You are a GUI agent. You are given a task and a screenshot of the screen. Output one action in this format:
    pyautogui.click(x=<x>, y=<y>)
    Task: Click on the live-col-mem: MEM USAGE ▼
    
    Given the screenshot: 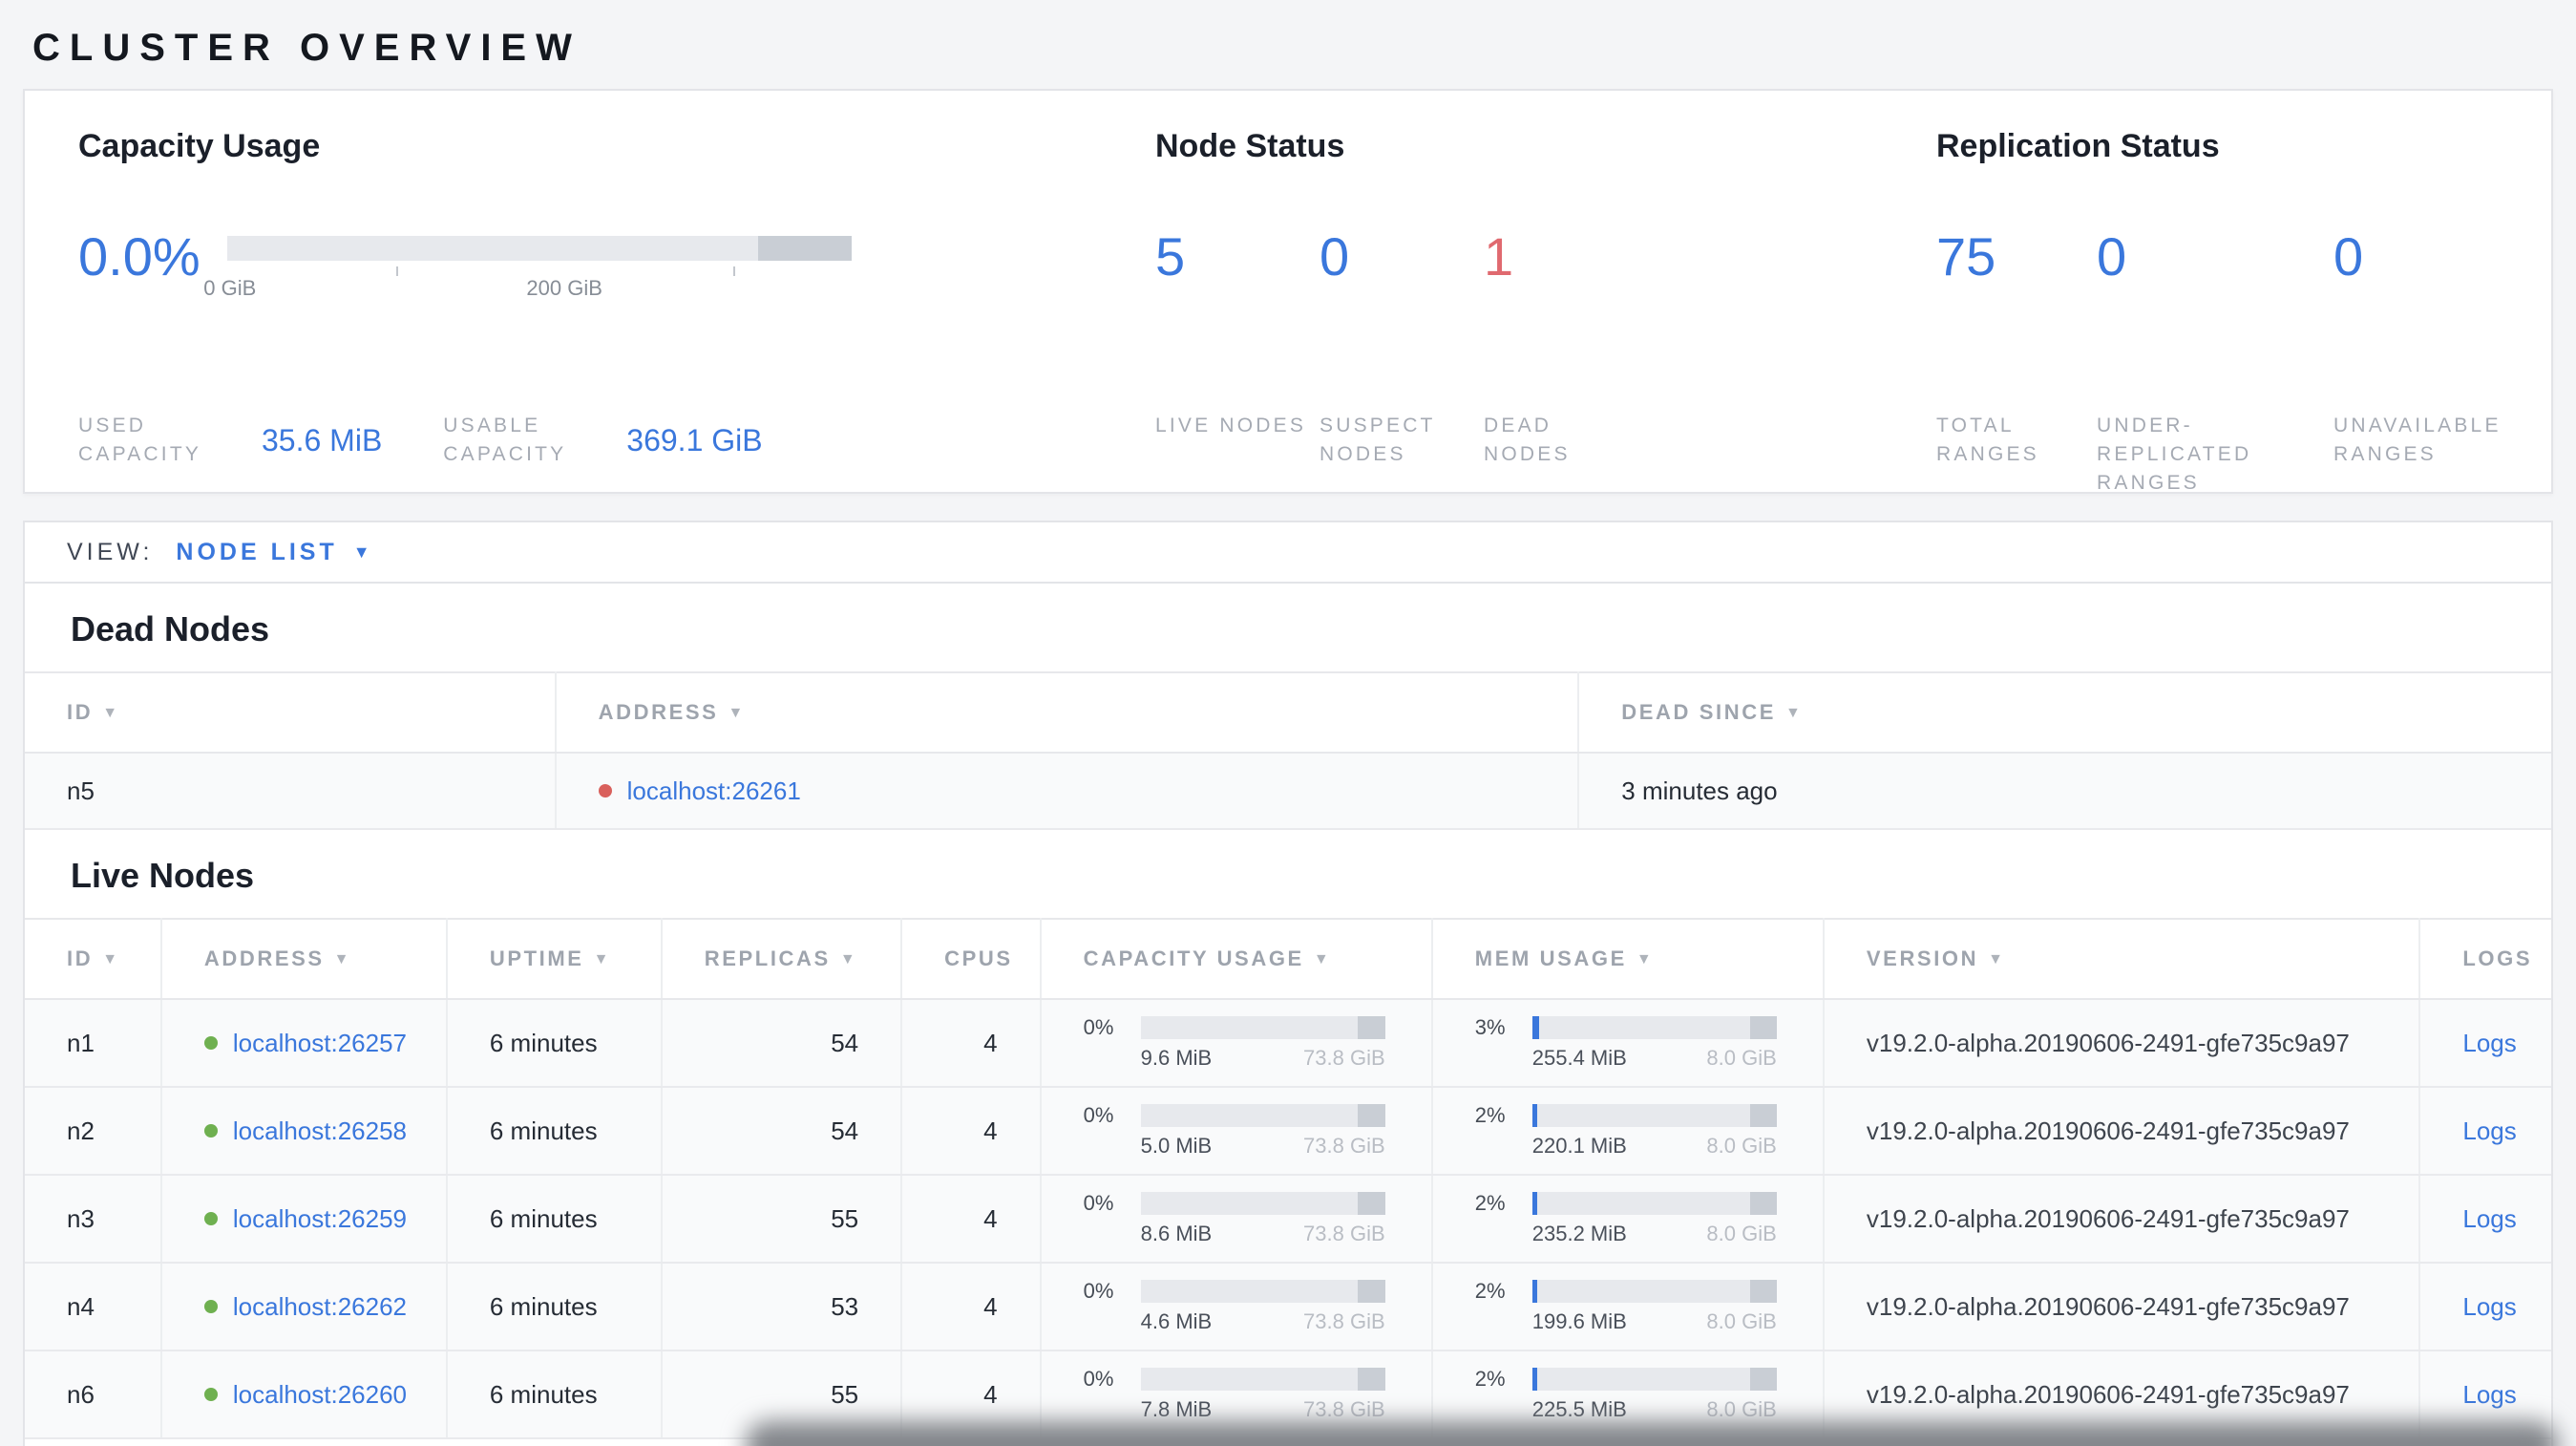 What is the action you would take?
    pyautogui.click(x=1628, y=959)
    